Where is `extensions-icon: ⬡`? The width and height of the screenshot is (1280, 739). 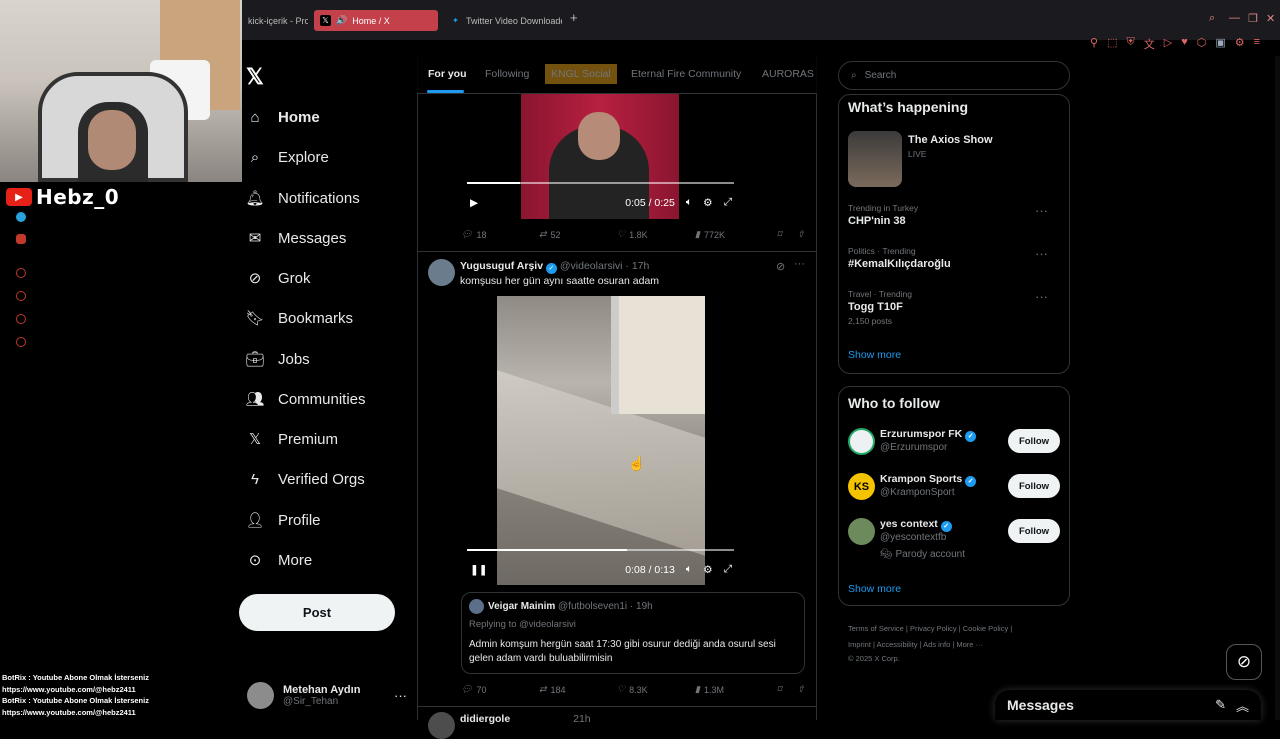 extensions-icon: ⬡ is located at coordinates (1202, 45).